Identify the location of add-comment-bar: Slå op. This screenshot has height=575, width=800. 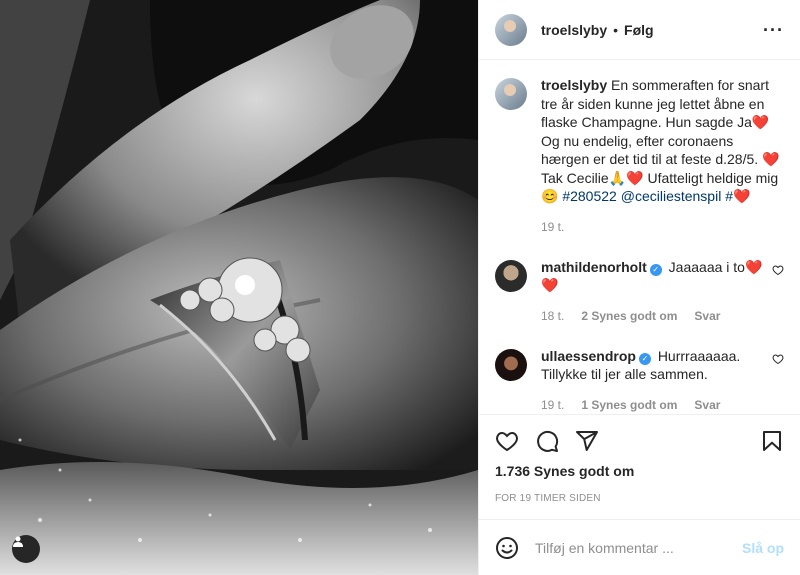
(639, 547).